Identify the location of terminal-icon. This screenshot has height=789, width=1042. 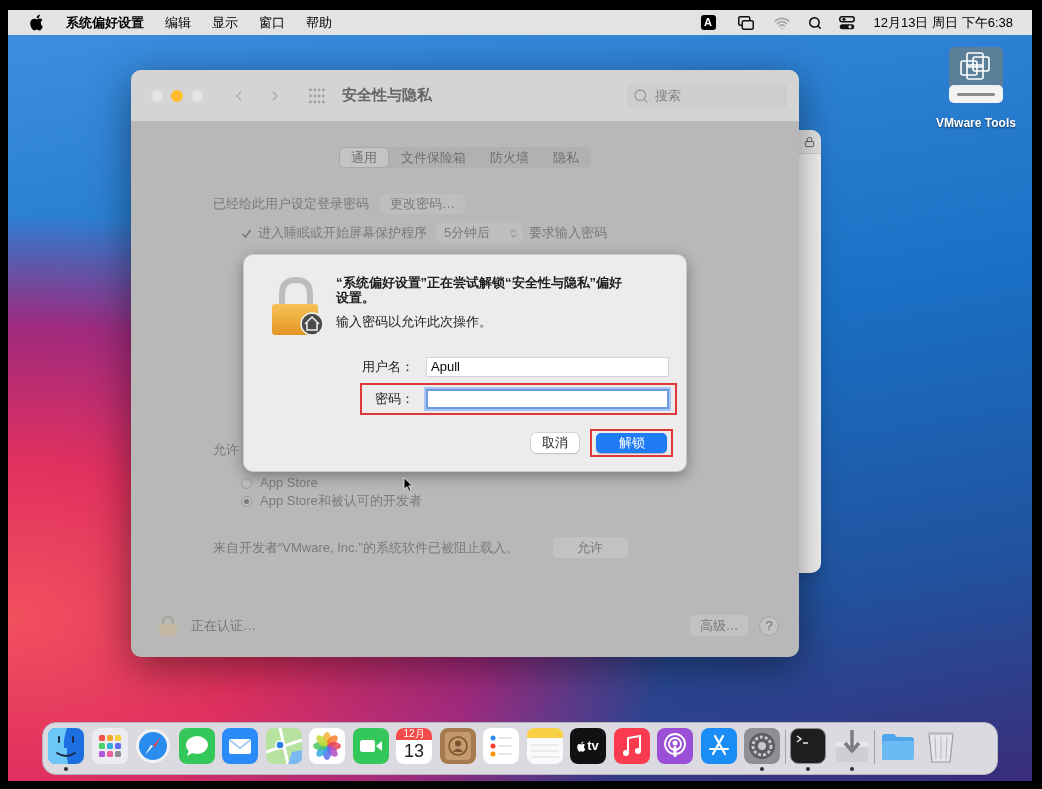
(808, 746).